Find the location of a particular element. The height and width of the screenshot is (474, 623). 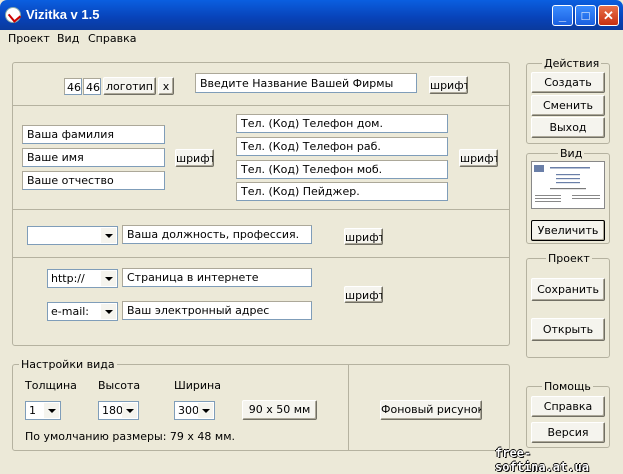

card-preview is located at coordinates (568, 185).